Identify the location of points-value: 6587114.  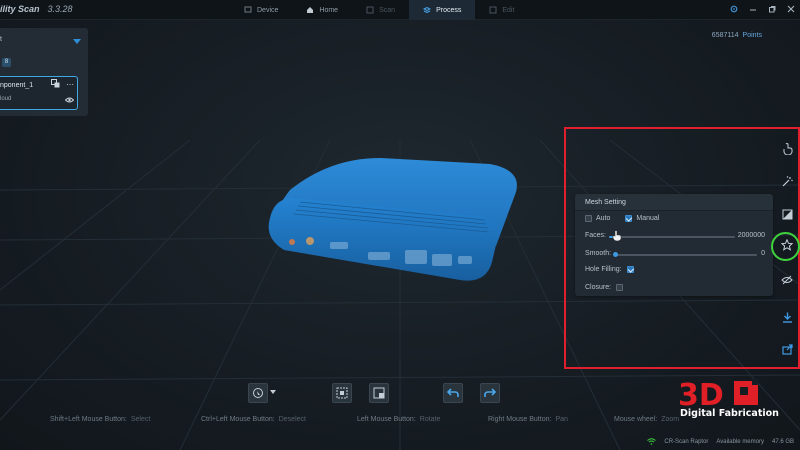
(725, 35).